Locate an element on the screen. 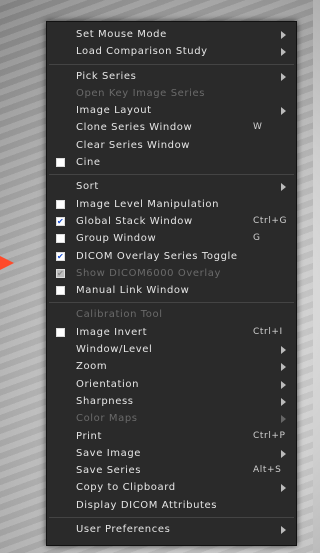 This screenshot has height=553, width=320. menu-item-label: Save Image is located at coordinates (109, 453).